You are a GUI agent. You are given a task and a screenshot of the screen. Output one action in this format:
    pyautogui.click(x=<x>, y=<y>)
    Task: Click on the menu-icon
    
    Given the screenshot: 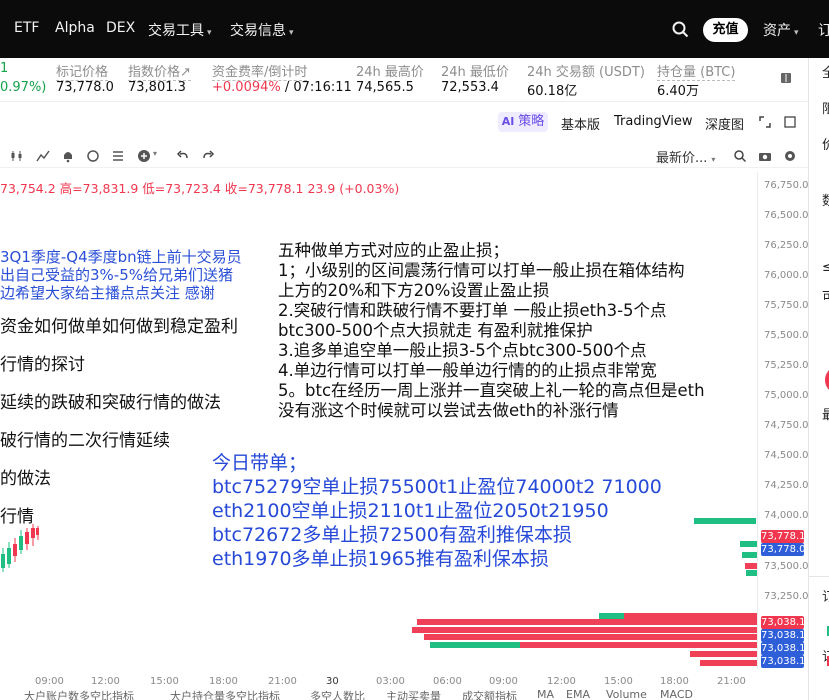 What is the action you would take?
    pyautogui.click(x=118, y=156)
    